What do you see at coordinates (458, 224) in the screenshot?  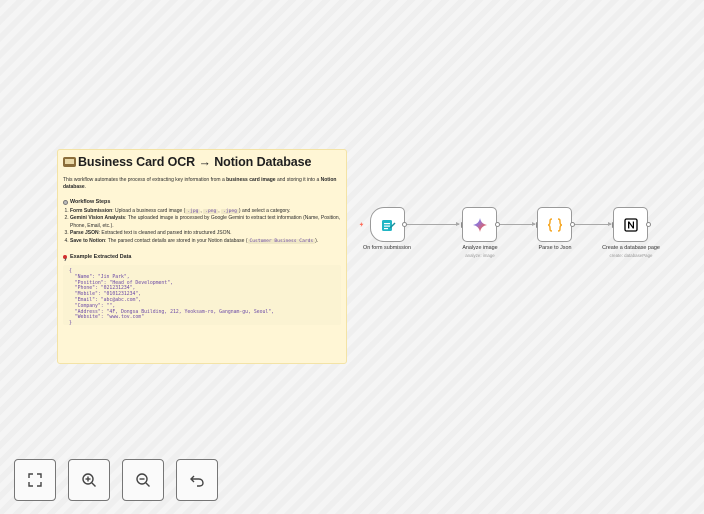 I see `arrow-icon` at bounding box center [458, 224].